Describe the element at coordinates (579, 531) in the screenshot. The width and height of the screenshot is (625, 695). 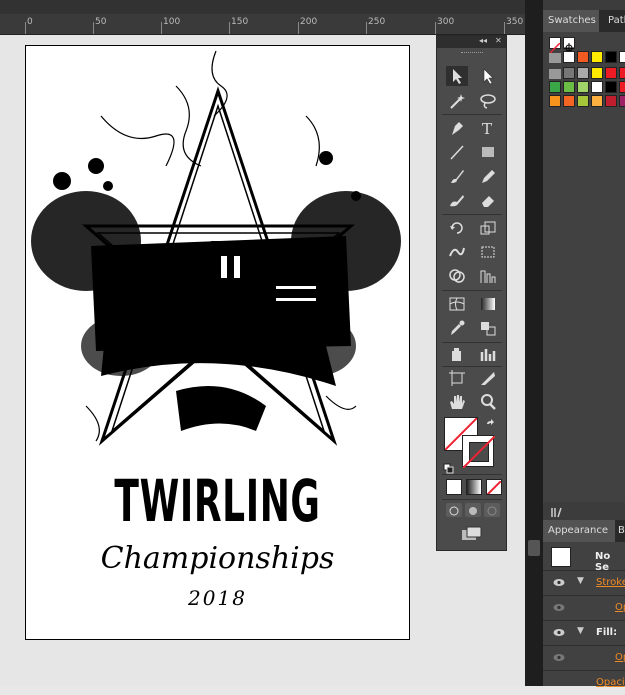
I see `tab-appearance: Appearance` at that location.